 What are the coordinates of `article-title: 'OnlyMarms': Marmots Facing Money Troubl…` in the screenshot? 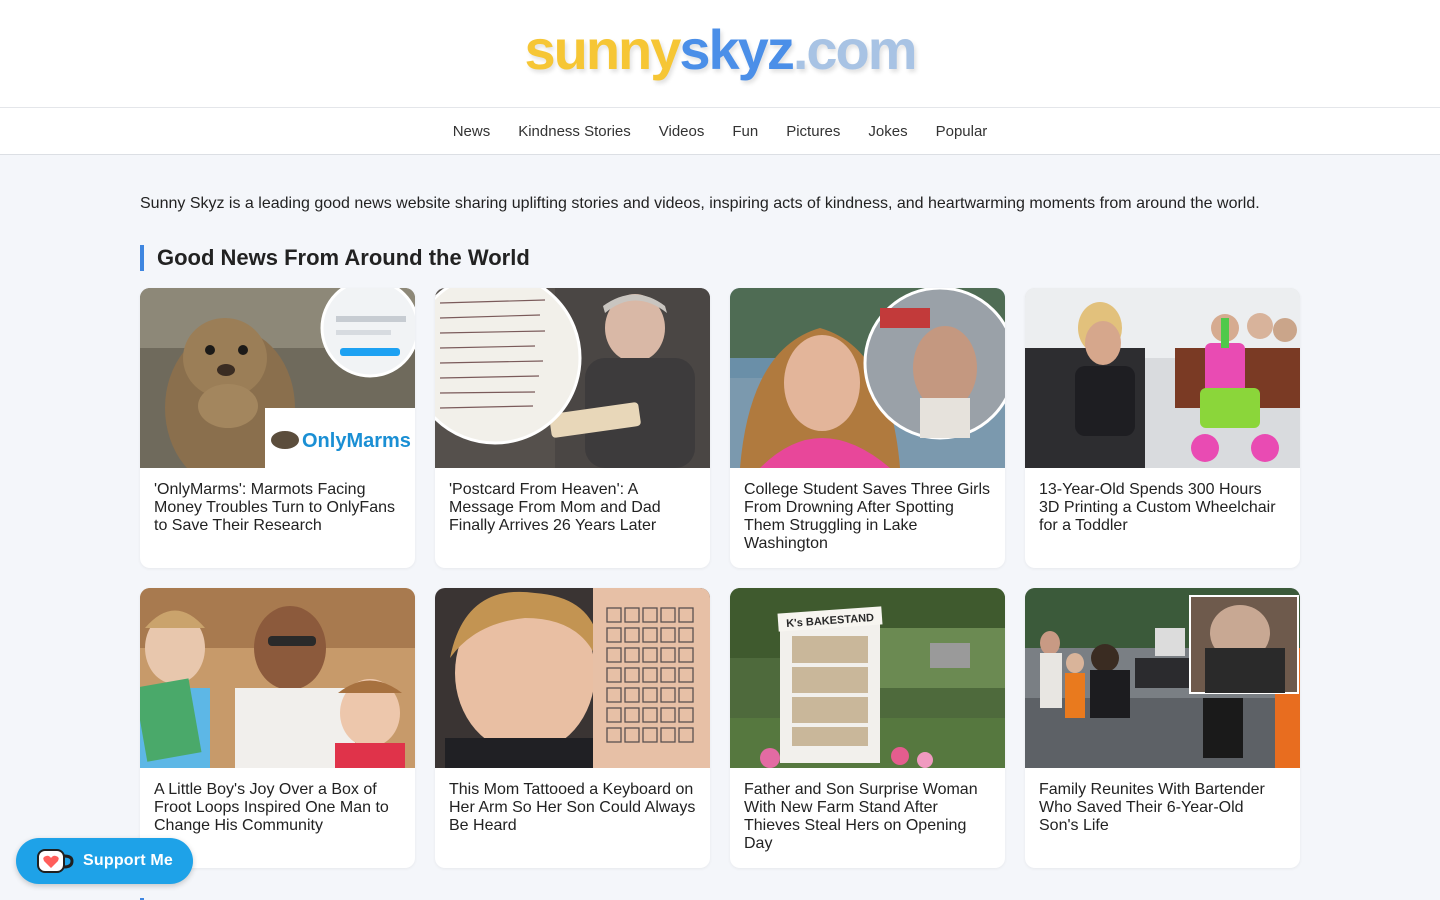 It's located at (277, 501).